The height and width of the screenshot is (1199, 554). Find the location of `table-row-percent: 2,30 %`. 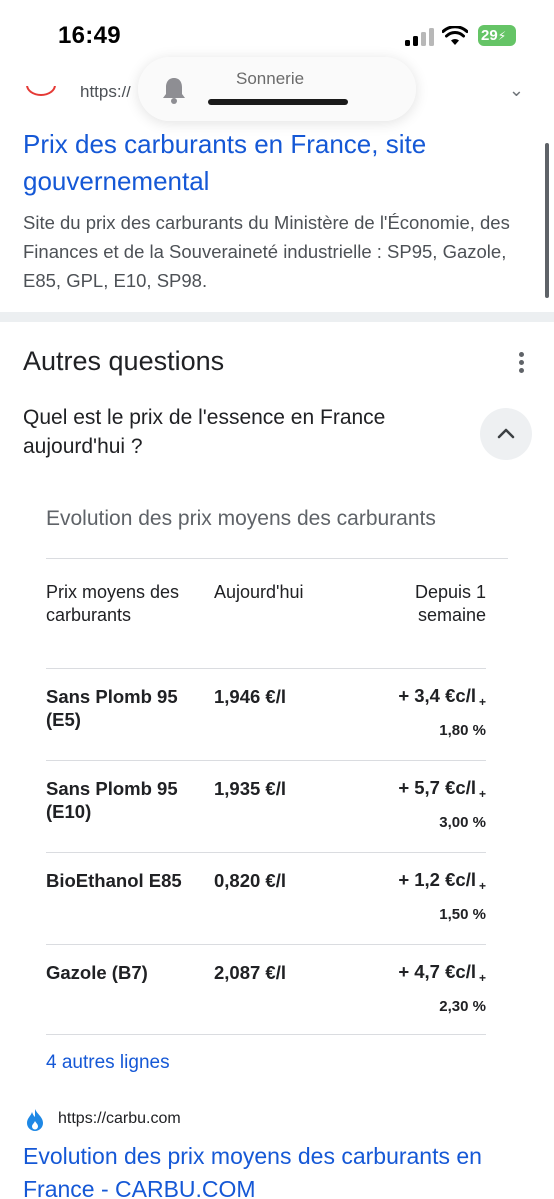

table-row-percent: 2,30 % is located at coordinates (462, 1006).